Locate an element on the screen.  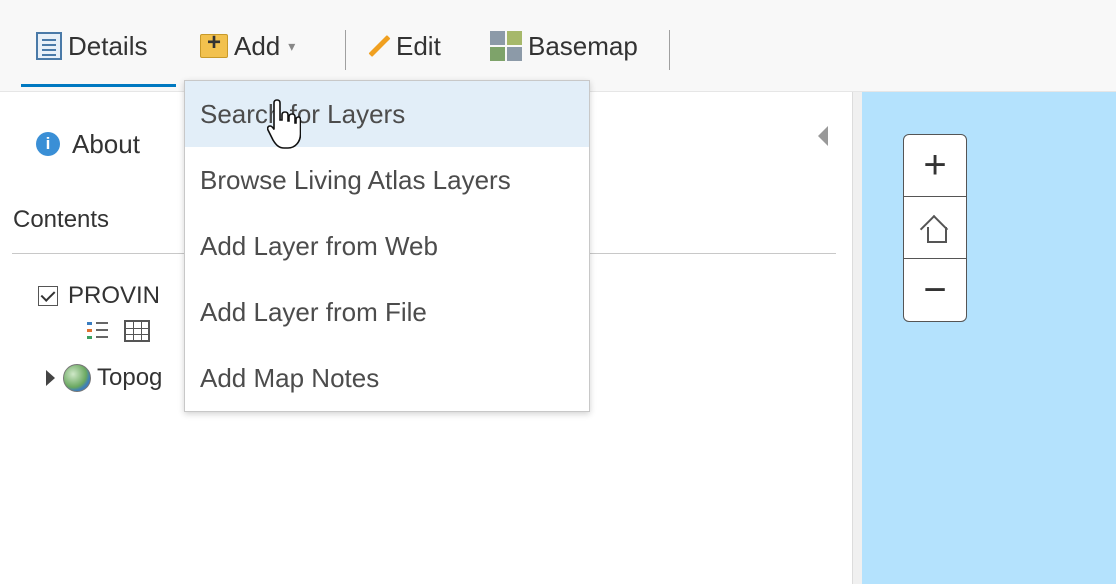
add-icon is located at coordinates (214, 43).